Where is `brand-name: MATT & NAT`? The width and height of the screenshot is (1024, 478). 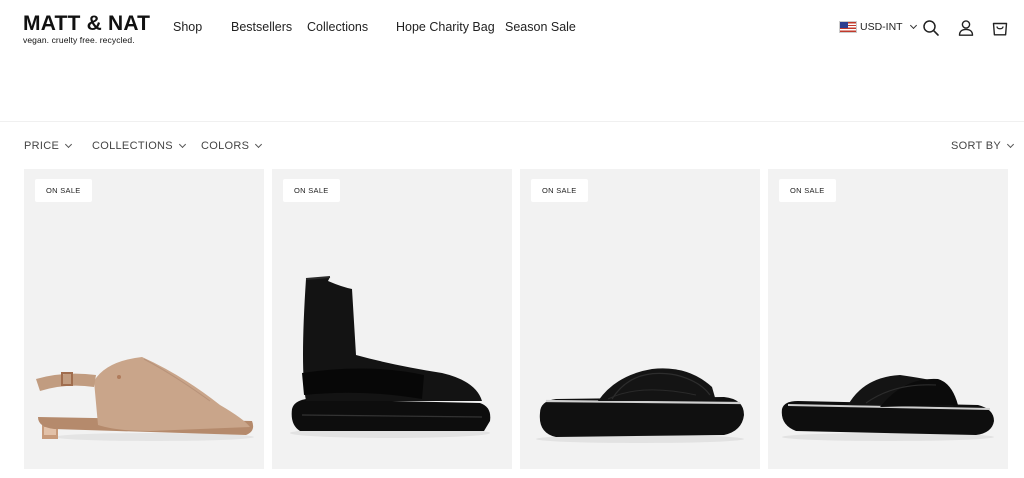
brand-name: MATT & NAT is located at coordinates (87, 23).